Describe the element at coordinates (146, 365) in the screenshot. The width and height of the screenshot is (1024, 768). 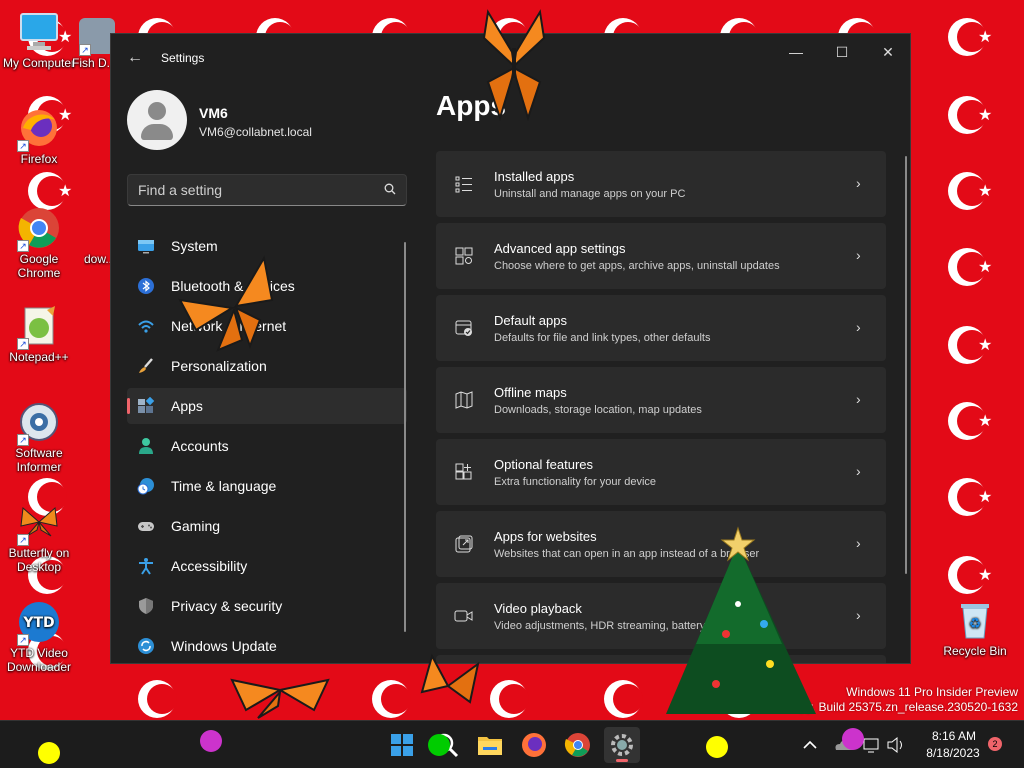
I see `brush-icon` at that location.